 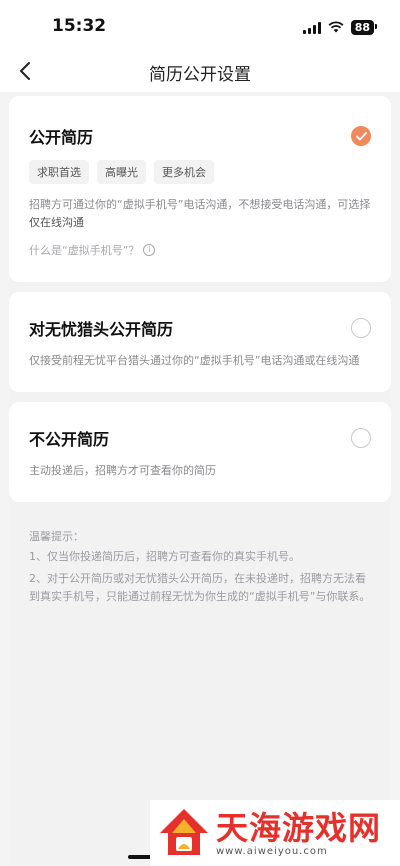 I want to click on option-title: 对无忧猎头公开简历, so click(x=101, y=329).